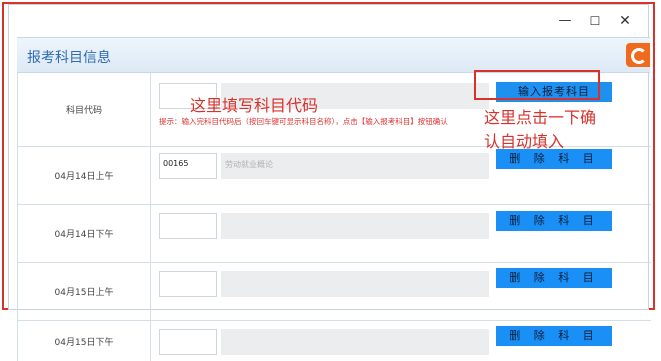  I want to click on row-label: 04月15日上午, so click(84, 291).